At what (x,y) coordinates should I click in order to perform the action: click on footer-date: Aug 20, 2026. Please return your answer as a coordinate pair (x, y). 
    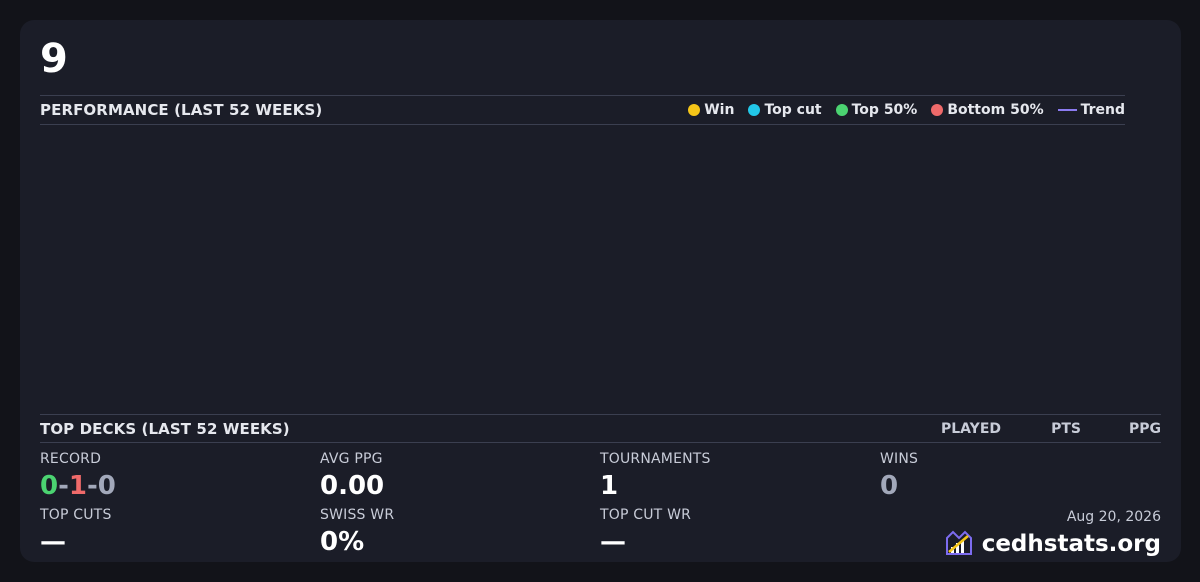
    Looking at the image, I should click on (1113, 517).